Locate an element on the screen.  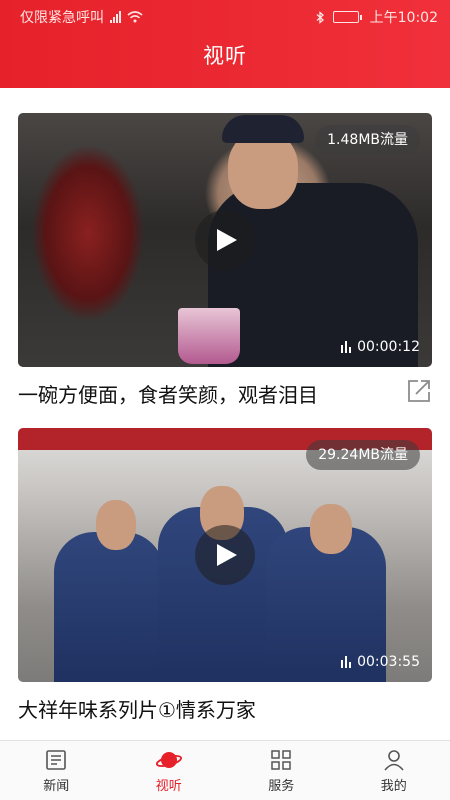
nav-label: 我的 is located at coordinates (393, 786).